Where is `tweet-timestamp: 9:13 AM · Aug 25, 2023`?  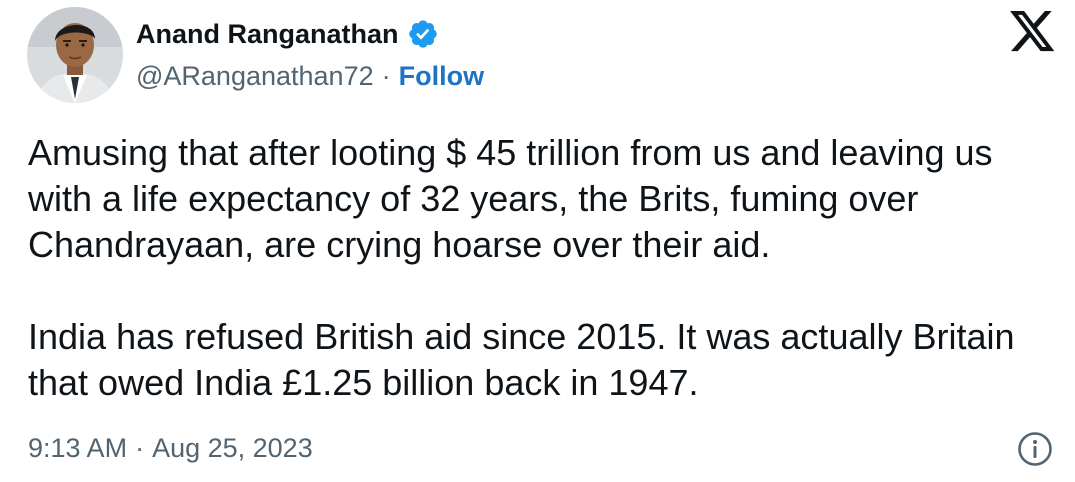
tweet-timestamp: 9:13 AM · Aug 25, 2023 is located at coordinates (170, 448).